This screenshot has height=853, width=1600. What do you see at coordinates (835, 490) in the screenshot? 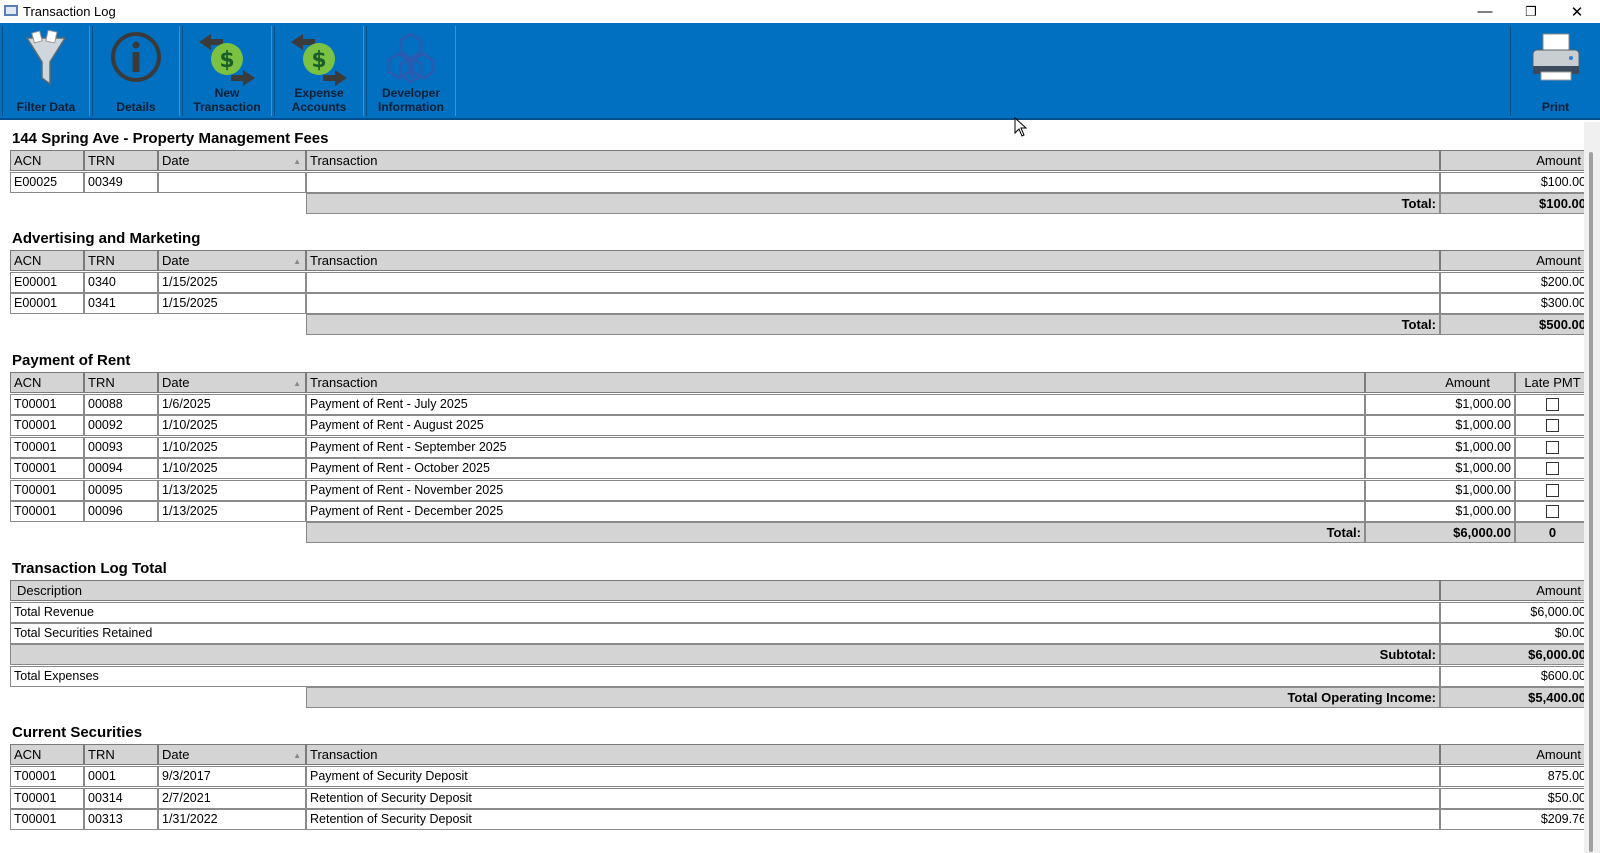
I see `cell-transaction: Payment of Rent - November 2025` at bounding box center [835, 490].